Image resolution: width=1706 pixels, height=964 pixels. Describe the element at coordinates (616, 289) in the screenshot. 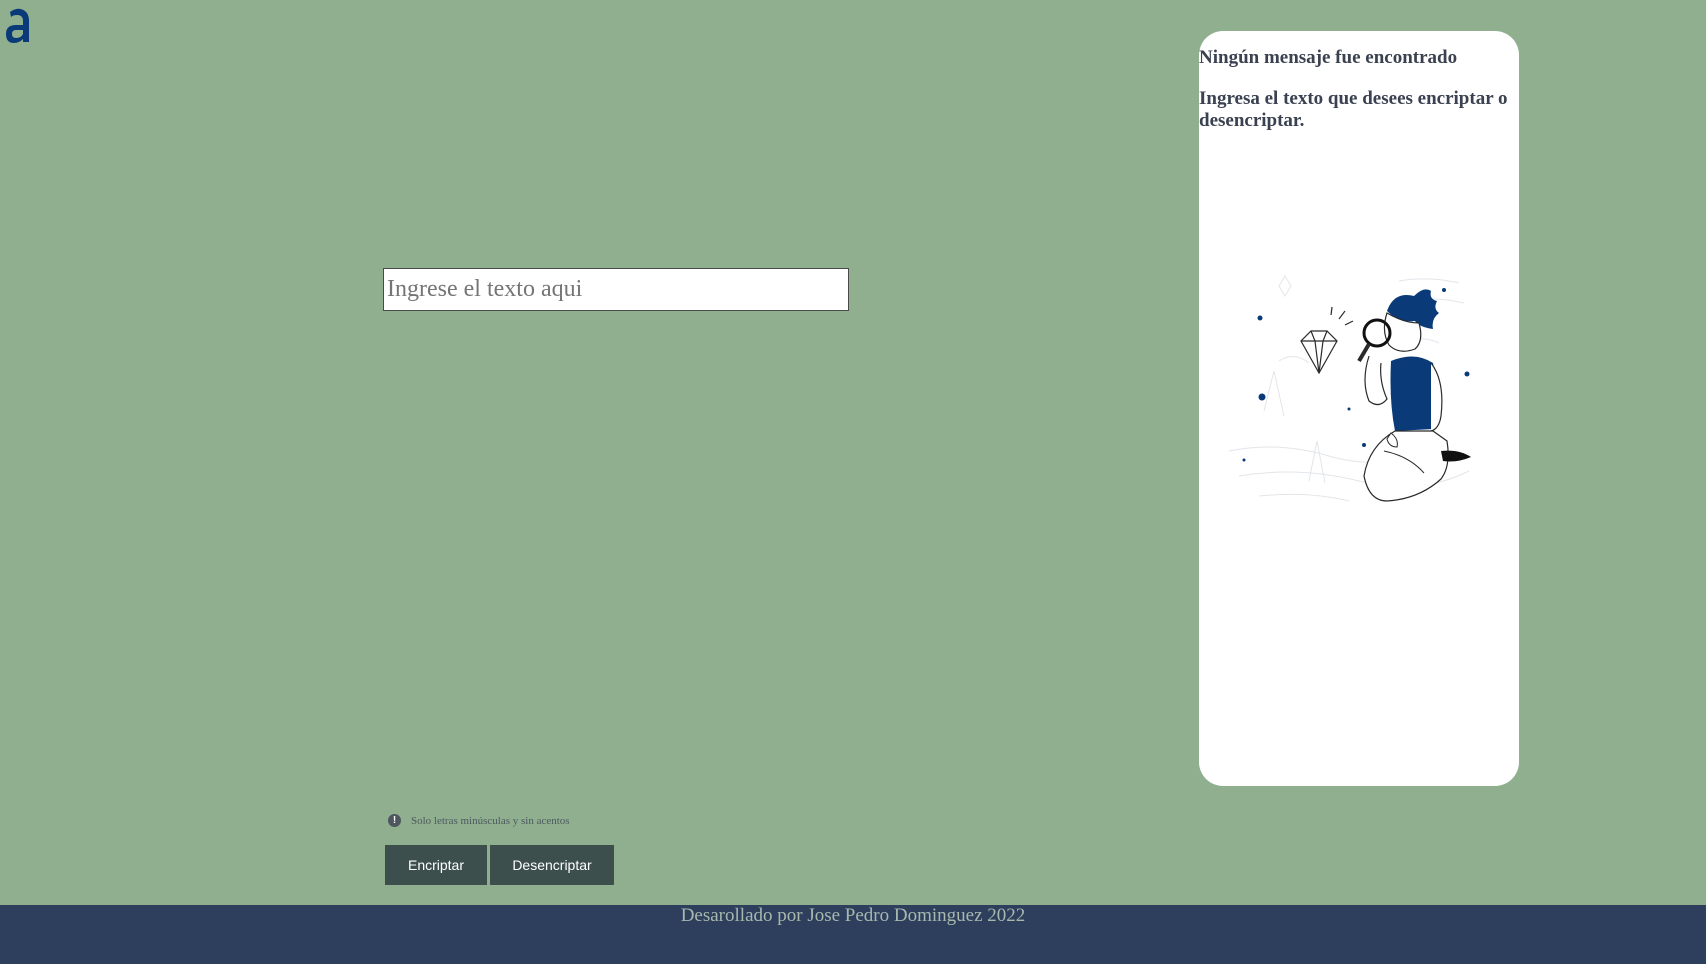

I see `message-input` at that location.